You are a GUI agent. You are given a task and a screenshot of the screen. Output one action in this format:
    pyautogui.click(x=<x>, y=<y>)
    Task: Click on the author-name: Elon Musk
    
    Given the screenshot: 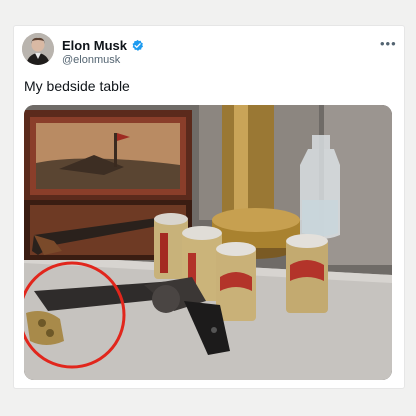 What is the action you would take?
    pyautogui.click(x=94, y=45)
    